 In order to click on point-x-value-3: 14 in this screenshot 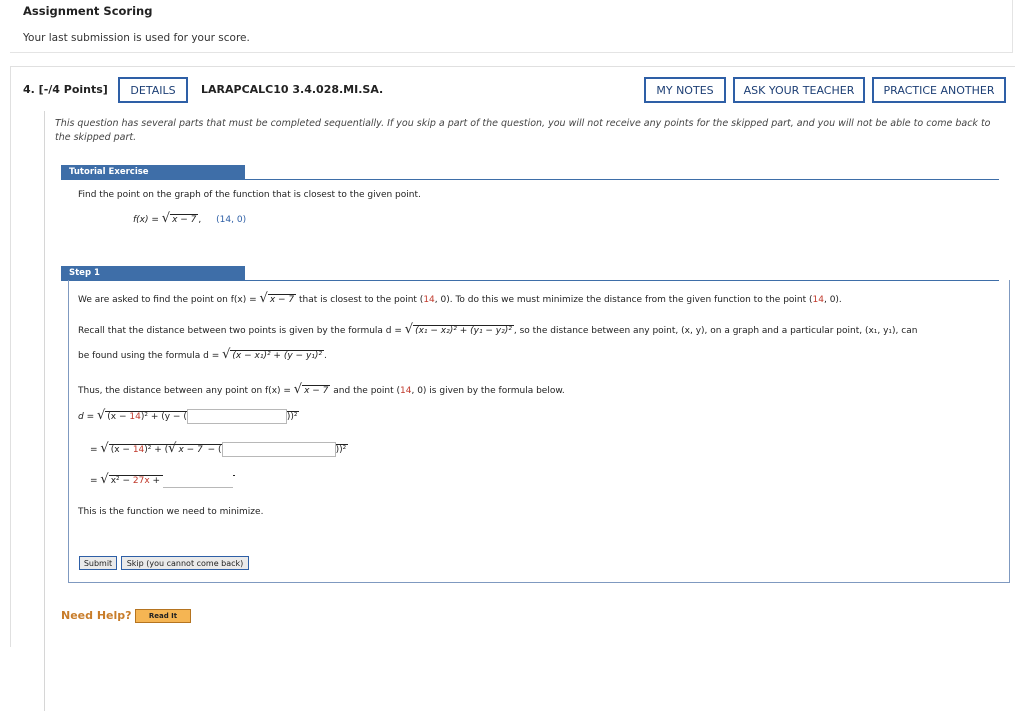, I will do `click(406, 391)`.